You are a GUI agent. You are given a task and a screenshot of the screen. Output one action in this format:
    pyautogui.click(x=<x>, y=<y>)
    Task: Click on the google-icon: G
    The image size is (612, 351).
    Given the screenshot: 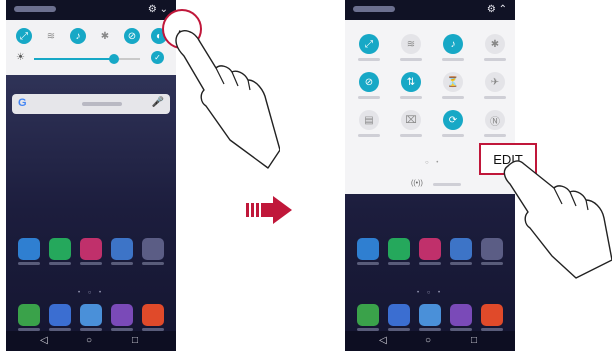 What is the action you would take?
    pyautogui.click(x=22, y=103)
    